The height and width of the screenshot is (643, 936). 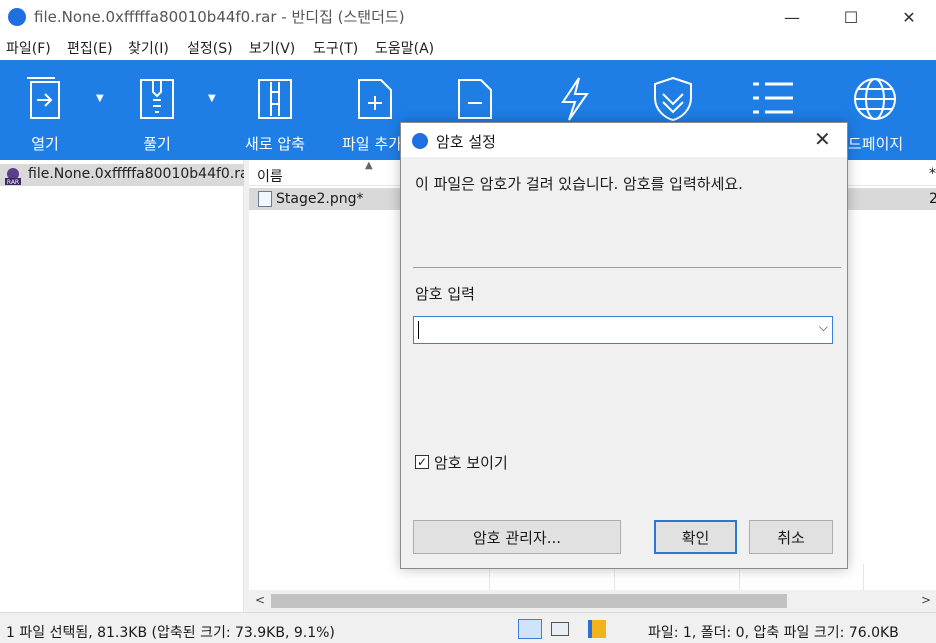 I want to click on homepage-label: 드페이지, so click(x=876, y=144).